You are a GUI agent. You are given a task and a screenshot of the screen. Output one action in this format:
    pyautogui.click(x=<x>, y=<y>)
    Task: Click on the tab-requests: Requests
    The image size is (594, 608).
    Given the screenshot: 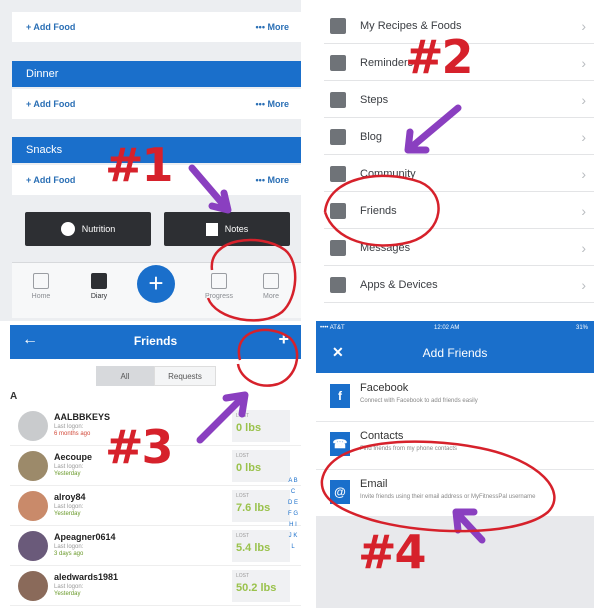 What is the action you would take?
    pyautogui.click(x=185, y=376)
    